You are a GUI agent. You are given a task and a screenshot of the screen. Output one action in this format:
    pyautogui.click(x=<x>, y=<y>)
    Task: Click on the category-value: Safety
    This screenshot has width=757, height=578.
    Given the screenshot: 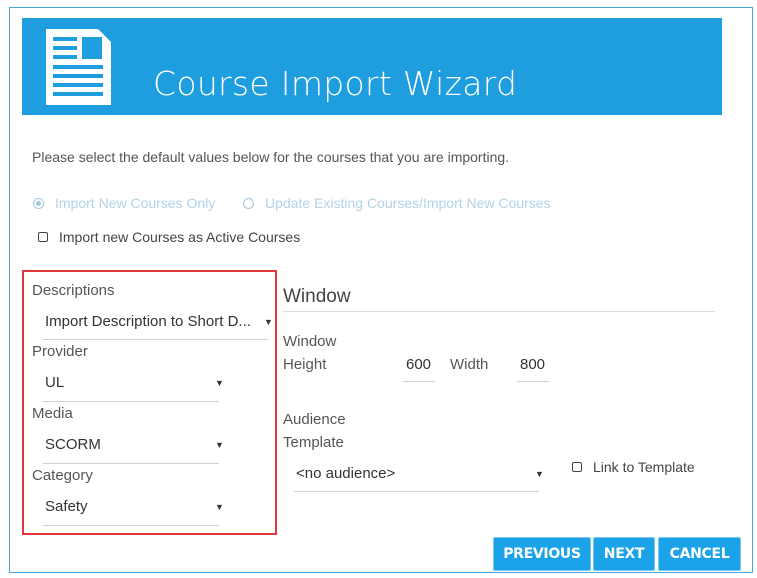 What is the action you would take?
    pyautogui.click(x=66, y=506)
    